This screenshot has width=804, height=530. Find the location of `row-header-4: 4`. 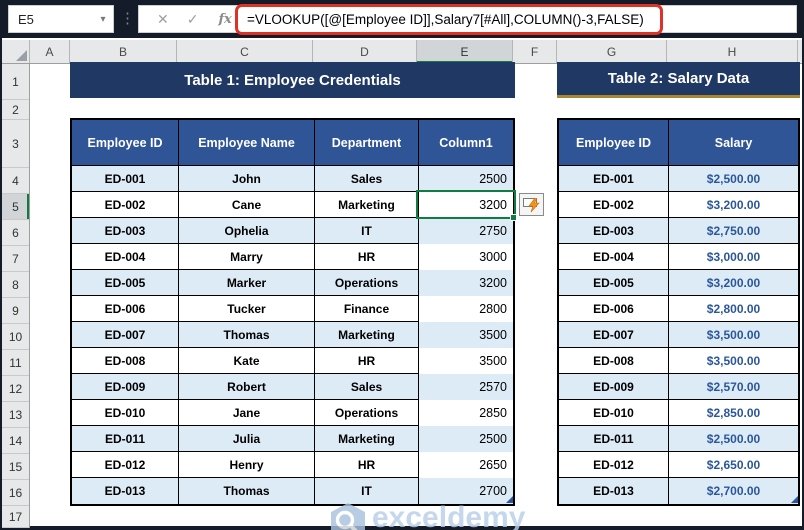

row-header-4: 4 is located at coordinates (15, 181).